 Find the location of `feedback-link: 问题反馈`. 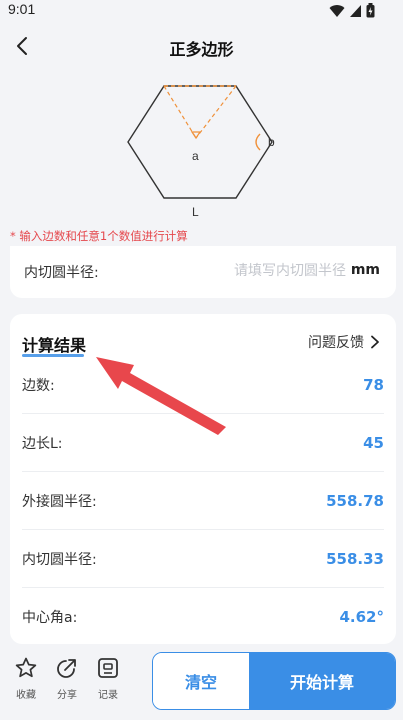

feedback-link: 问题反馈 is located at coordinates (344, 342).